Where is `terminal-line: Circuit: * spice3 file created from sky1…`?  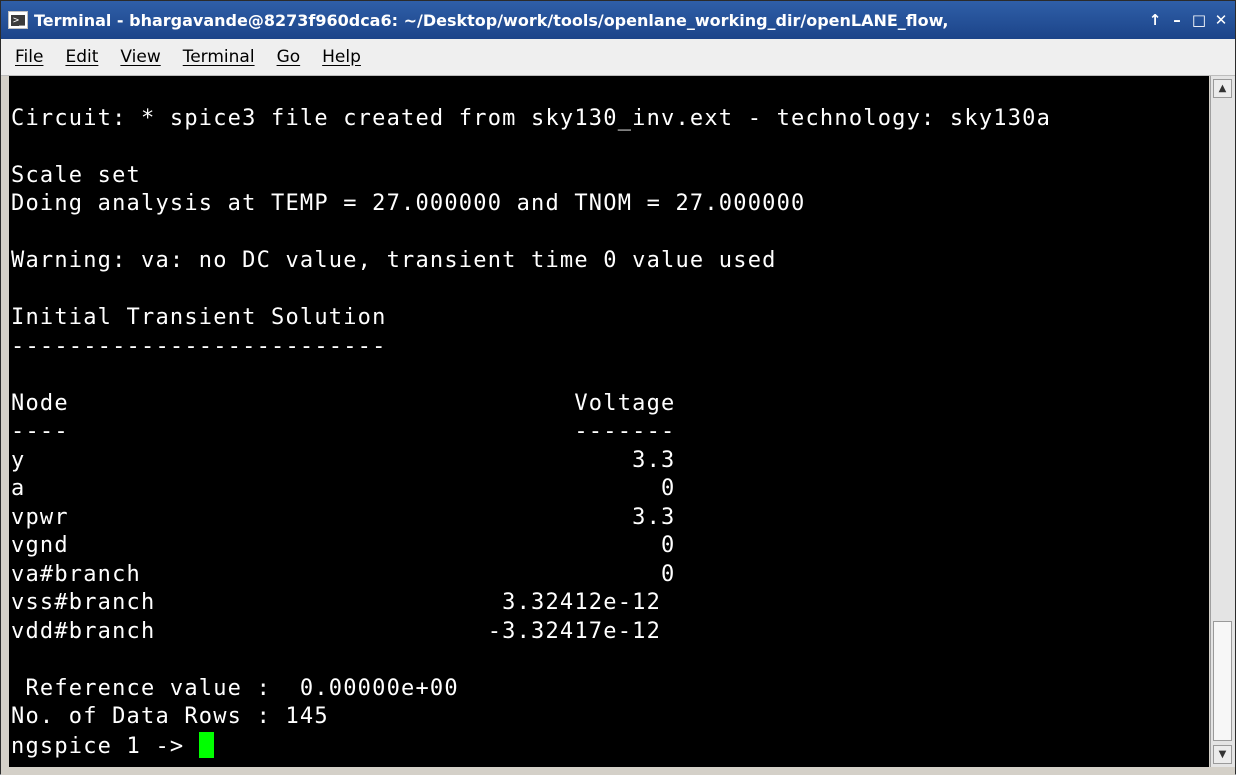
terminal-line: Circuit: * spice3 file created from sky1… is located at coordinates (531, 118).